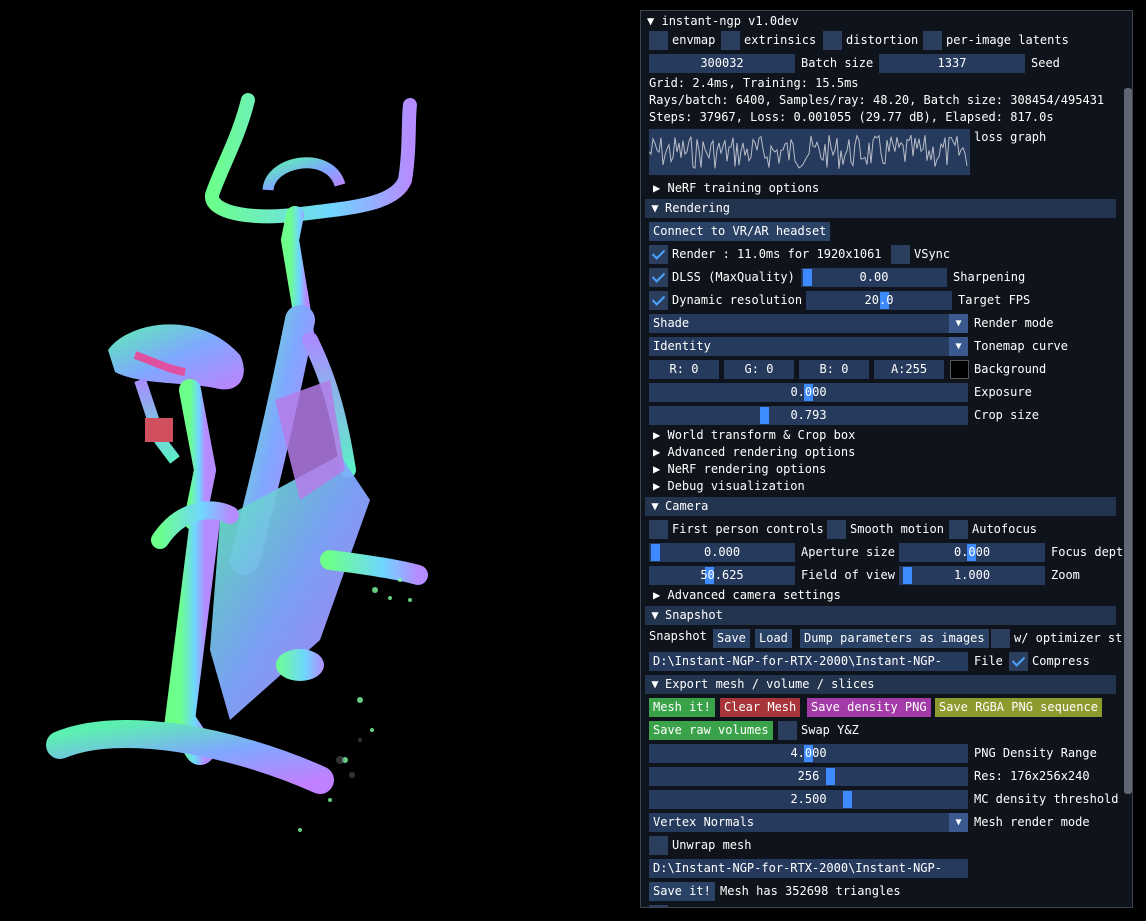 Image resolution: width=1146 pixels, height=921 pixels. Describe the element at coordinates (682, 891) in the screenshot. I see `save-mesh-button: Save it!` at that location.